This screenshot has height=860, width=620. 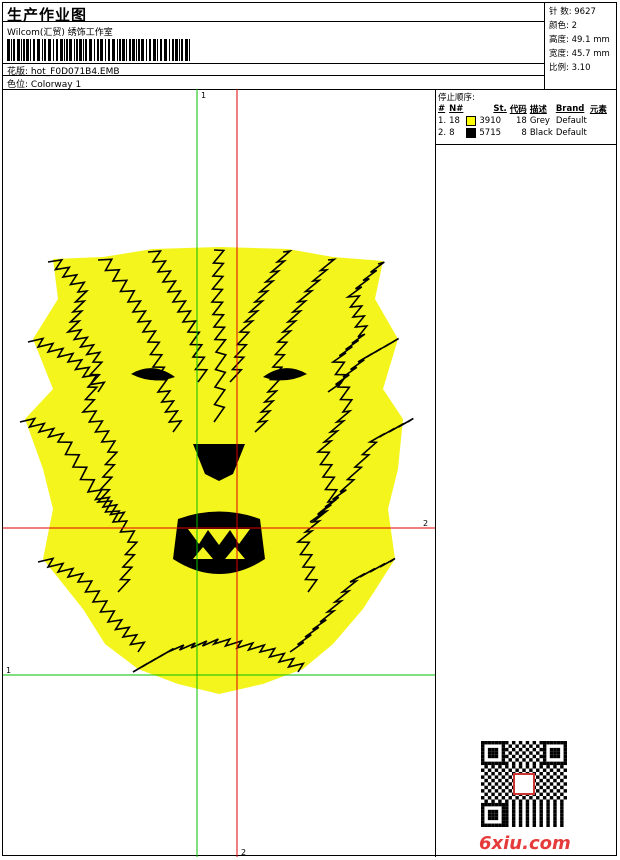 I want to click on divider, so click(x=273, y=75).